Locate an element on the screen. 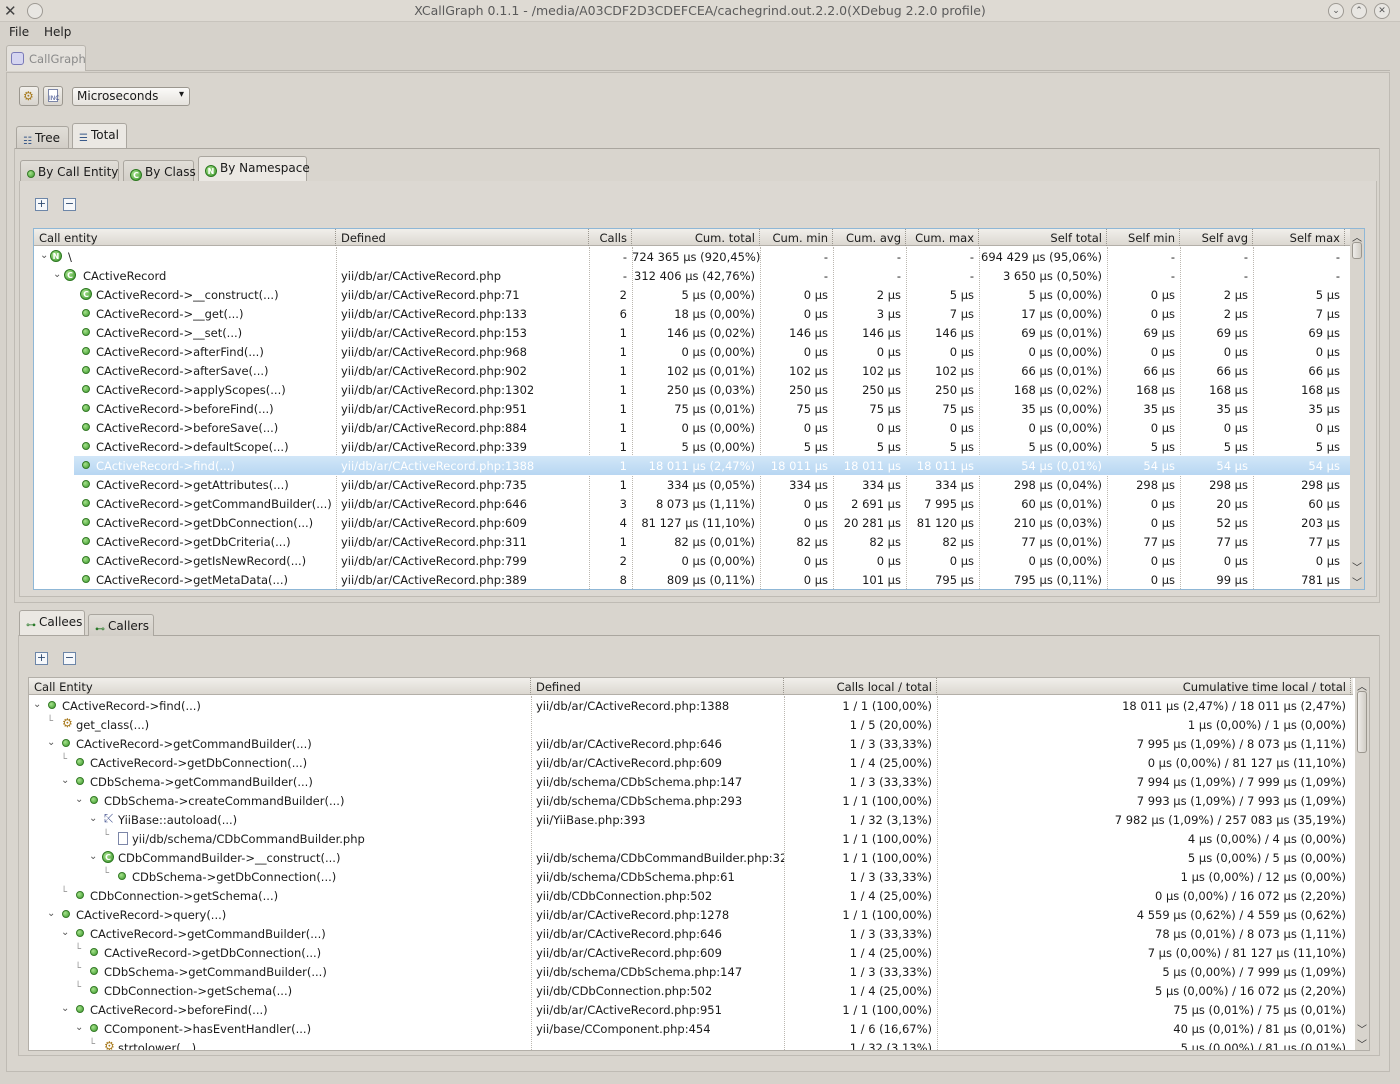  expand-all-button: + is located at coordinates (41, 204).